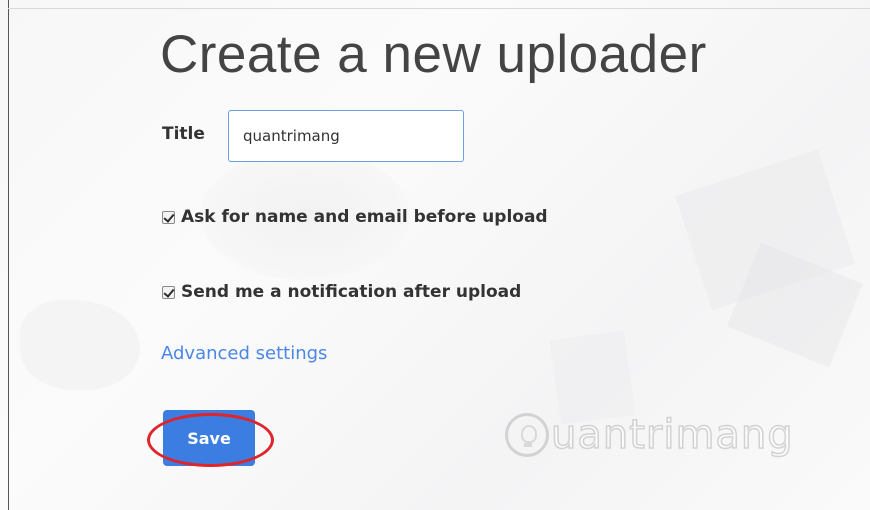  Describe the element at coordinates (527, 435) in the screenshot. I see `lightbulb-icon` at that location.